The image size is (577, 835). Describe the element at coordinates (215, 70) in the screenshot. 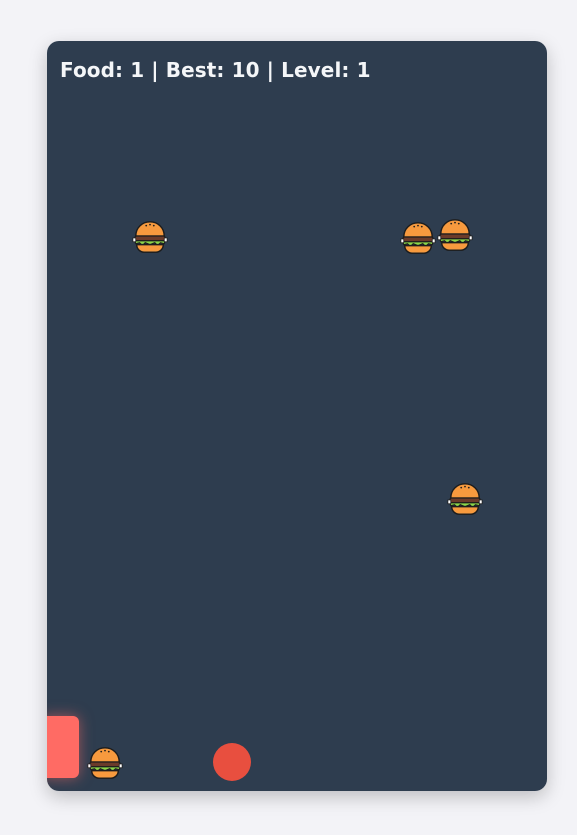

I see `score-display: Food: 1 | Best: 10 | Level: 1` at that location.